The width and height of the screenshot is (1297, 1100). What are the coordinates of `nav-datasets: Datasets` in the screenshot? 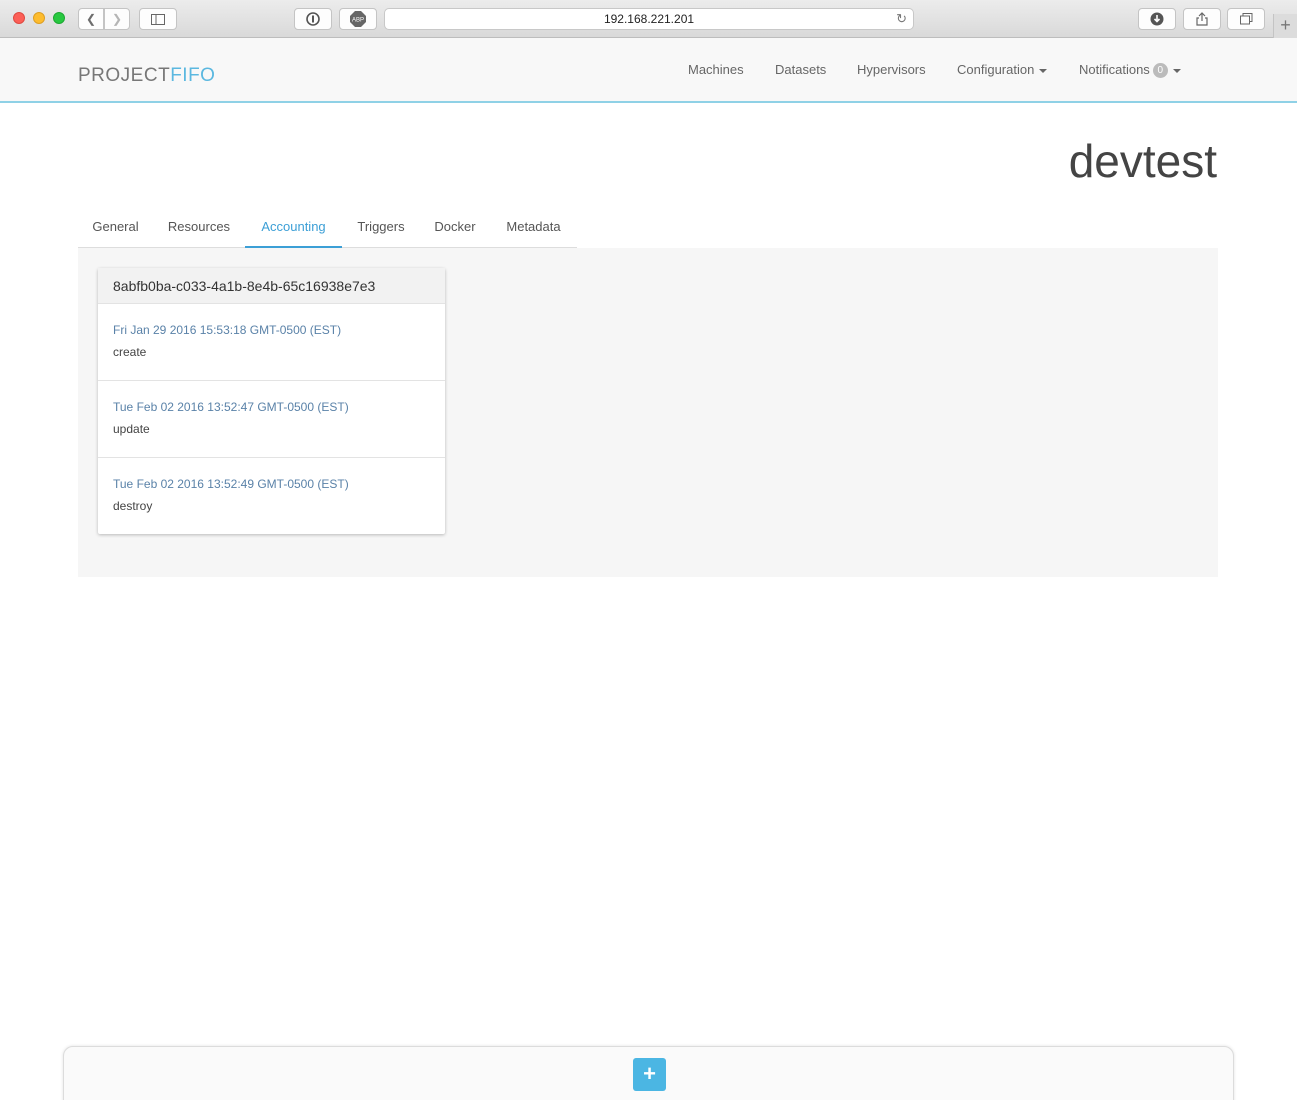 It's located at (800, 69).